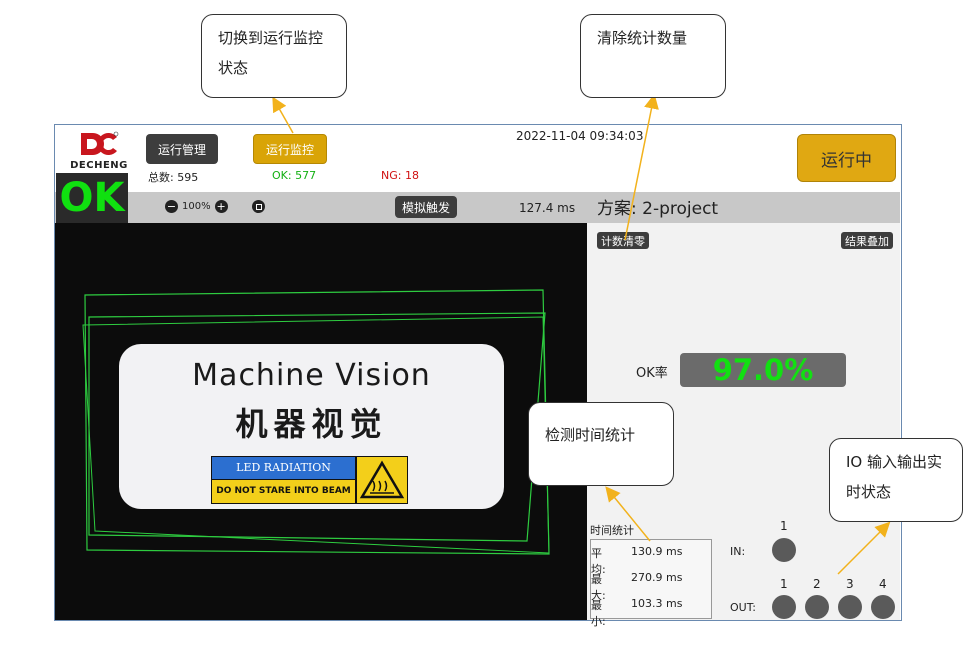 The height and width of the screenshot is (646, 978). I want to click on time-stats-box: 平均: 130.9 ms 最大: 270.9 ms 最小: 103.3 ms, so click(651, 583).